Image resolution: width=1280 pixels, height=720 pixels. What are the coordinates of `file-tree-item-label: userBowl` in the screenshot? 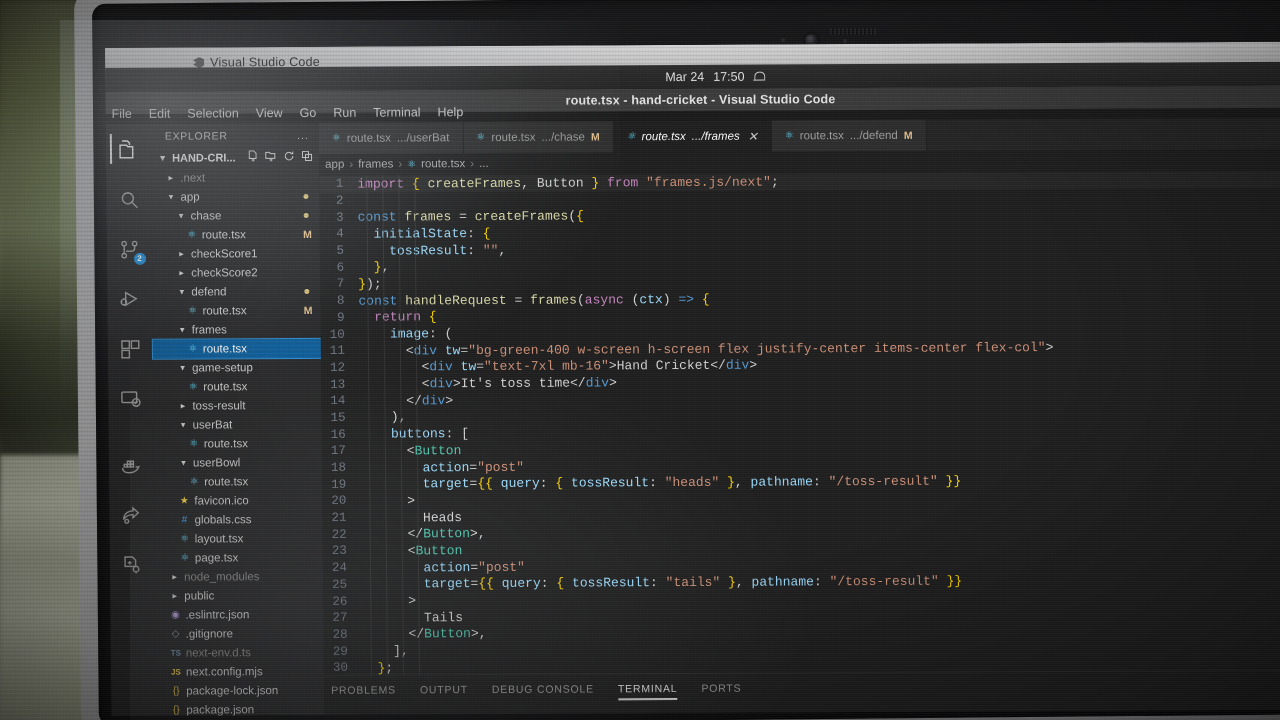 It's located at (216, 463).